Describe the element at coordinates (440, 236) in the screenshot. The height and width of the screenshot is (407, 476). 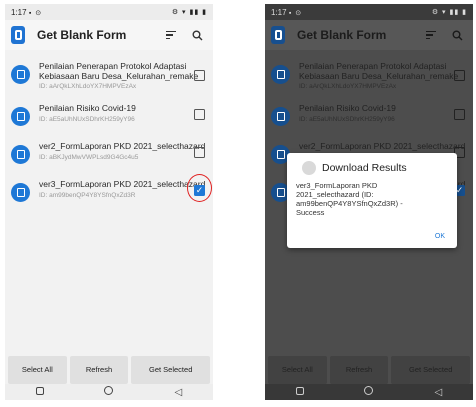
I see `ok-button: OK` at that location.